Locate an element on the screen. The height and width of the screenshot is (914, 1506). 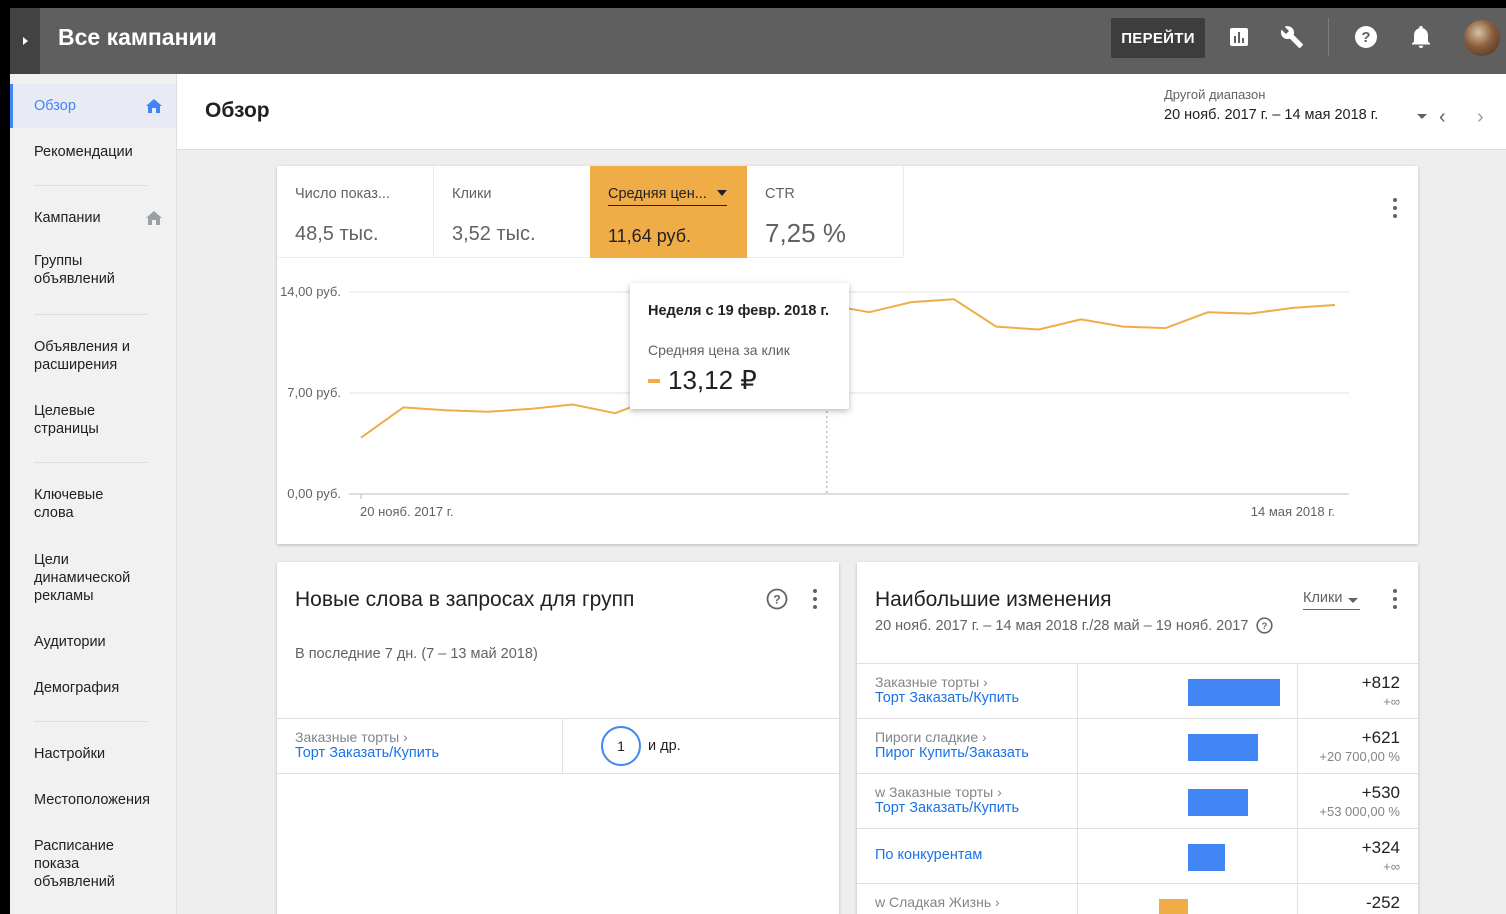
change-percent: +20 700,00 % is located at coordinates (1359, 756).